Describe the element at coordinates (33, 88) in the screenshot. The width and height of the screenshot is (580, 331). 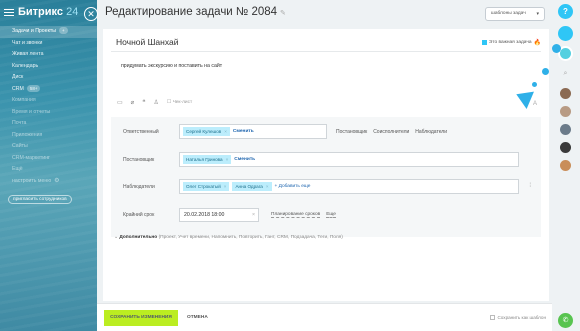
I see `crm-counter: 58+` at that location.